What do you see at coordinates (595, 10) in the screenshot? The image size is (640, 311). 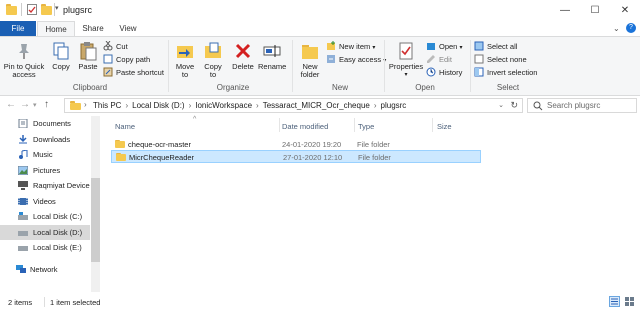 I see `maximize-button: ☐` at bounding box center [595, 10].